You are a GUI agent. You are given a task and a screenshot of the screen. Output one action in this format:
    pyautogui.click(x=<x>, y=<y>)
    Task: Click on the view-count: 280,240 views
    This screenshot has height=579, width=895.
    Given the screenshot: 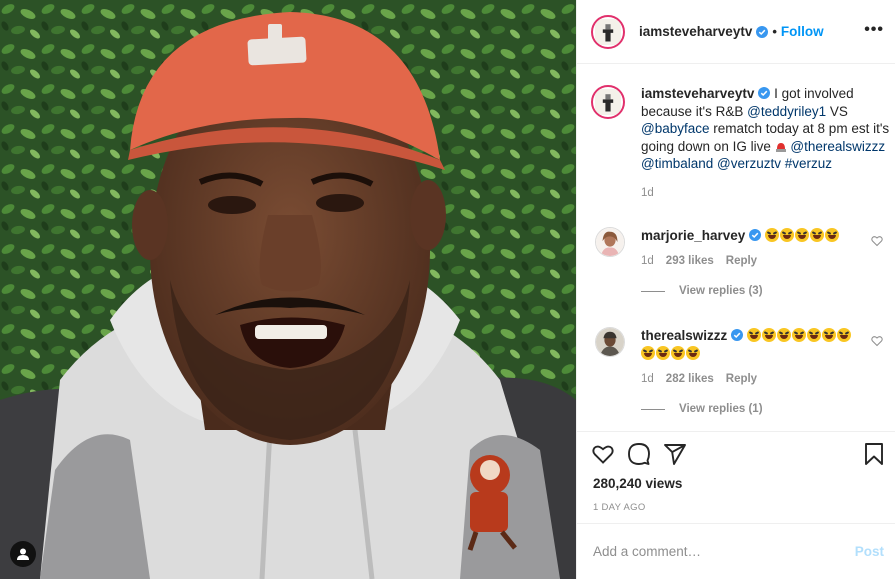 What is the action you would take?
    pyautogui.click(x=637, y=483)
    